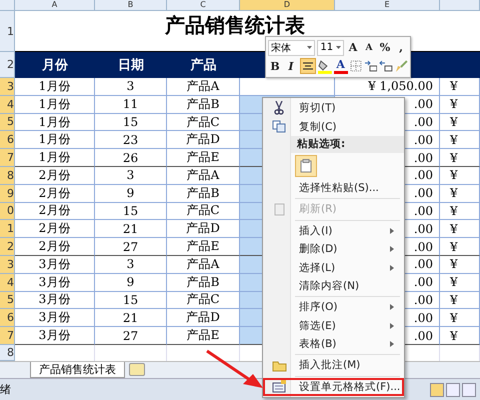 This screenshot has height=400, width=480. I want to click on table-cell: 11, so click(131, 105).